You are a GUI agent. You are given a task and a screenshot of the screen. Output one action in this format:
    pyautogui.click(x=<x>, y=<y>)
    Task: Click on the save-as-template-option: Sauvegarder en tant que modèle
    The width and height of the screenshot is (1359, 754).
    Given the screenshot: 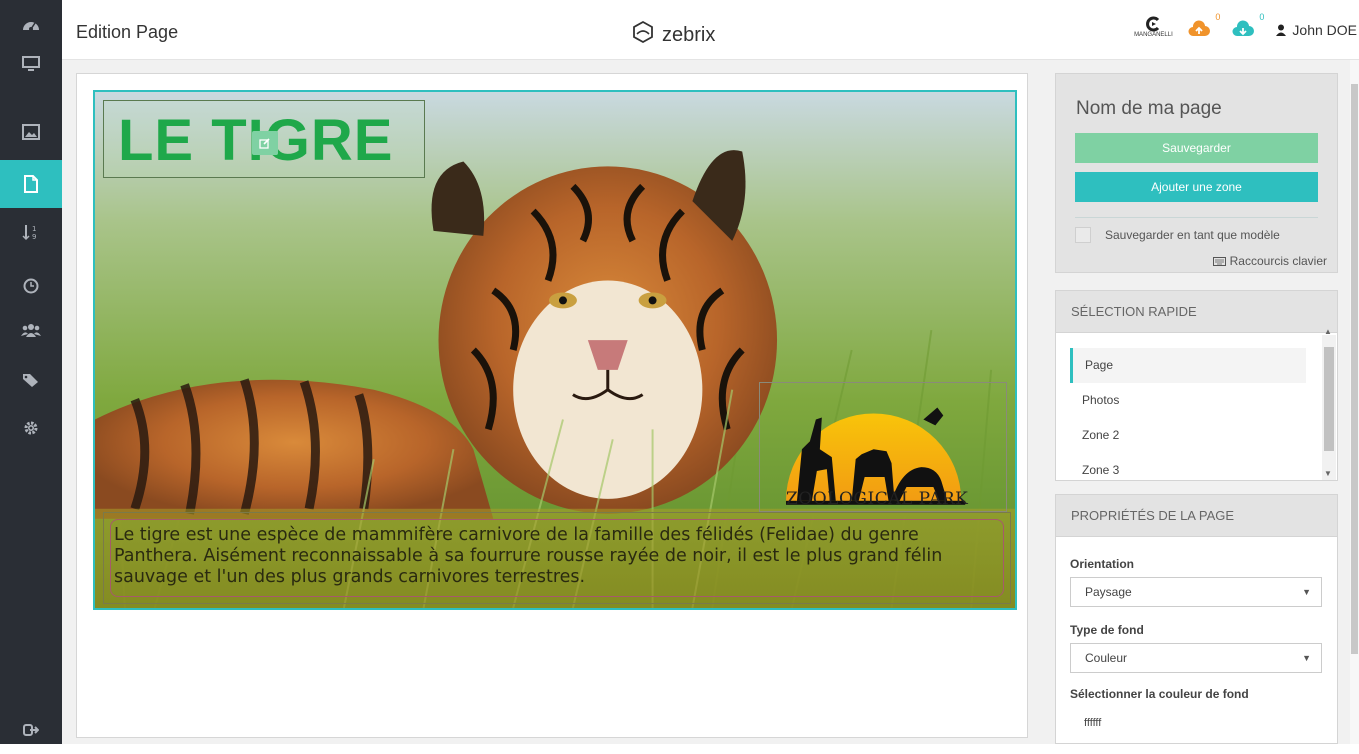 What is the action you would take?
    pyautogui.click(x=1177, y=235)
    